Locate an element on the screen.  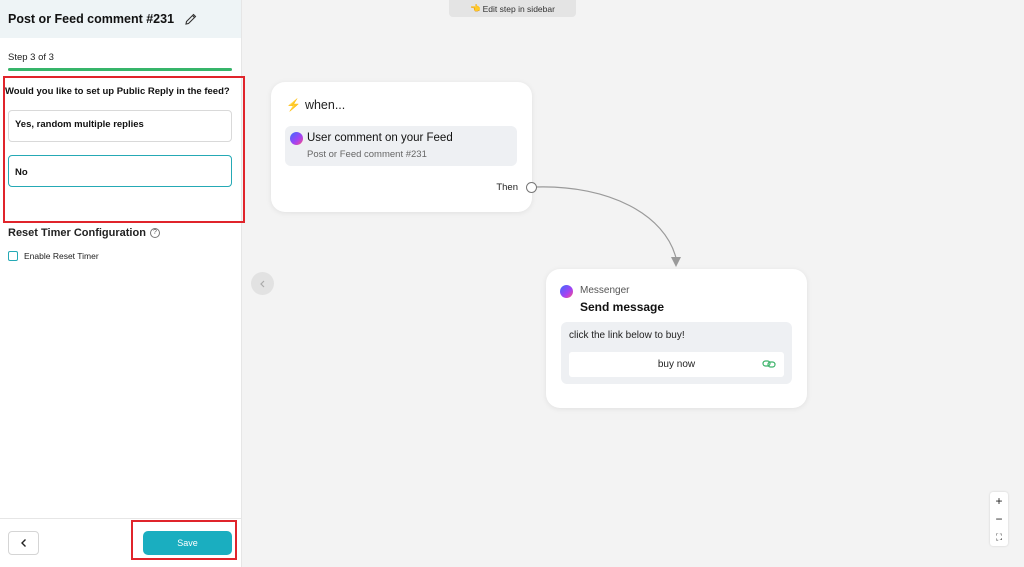
buy-now-label: buy now is located at coordinates (676, 364).